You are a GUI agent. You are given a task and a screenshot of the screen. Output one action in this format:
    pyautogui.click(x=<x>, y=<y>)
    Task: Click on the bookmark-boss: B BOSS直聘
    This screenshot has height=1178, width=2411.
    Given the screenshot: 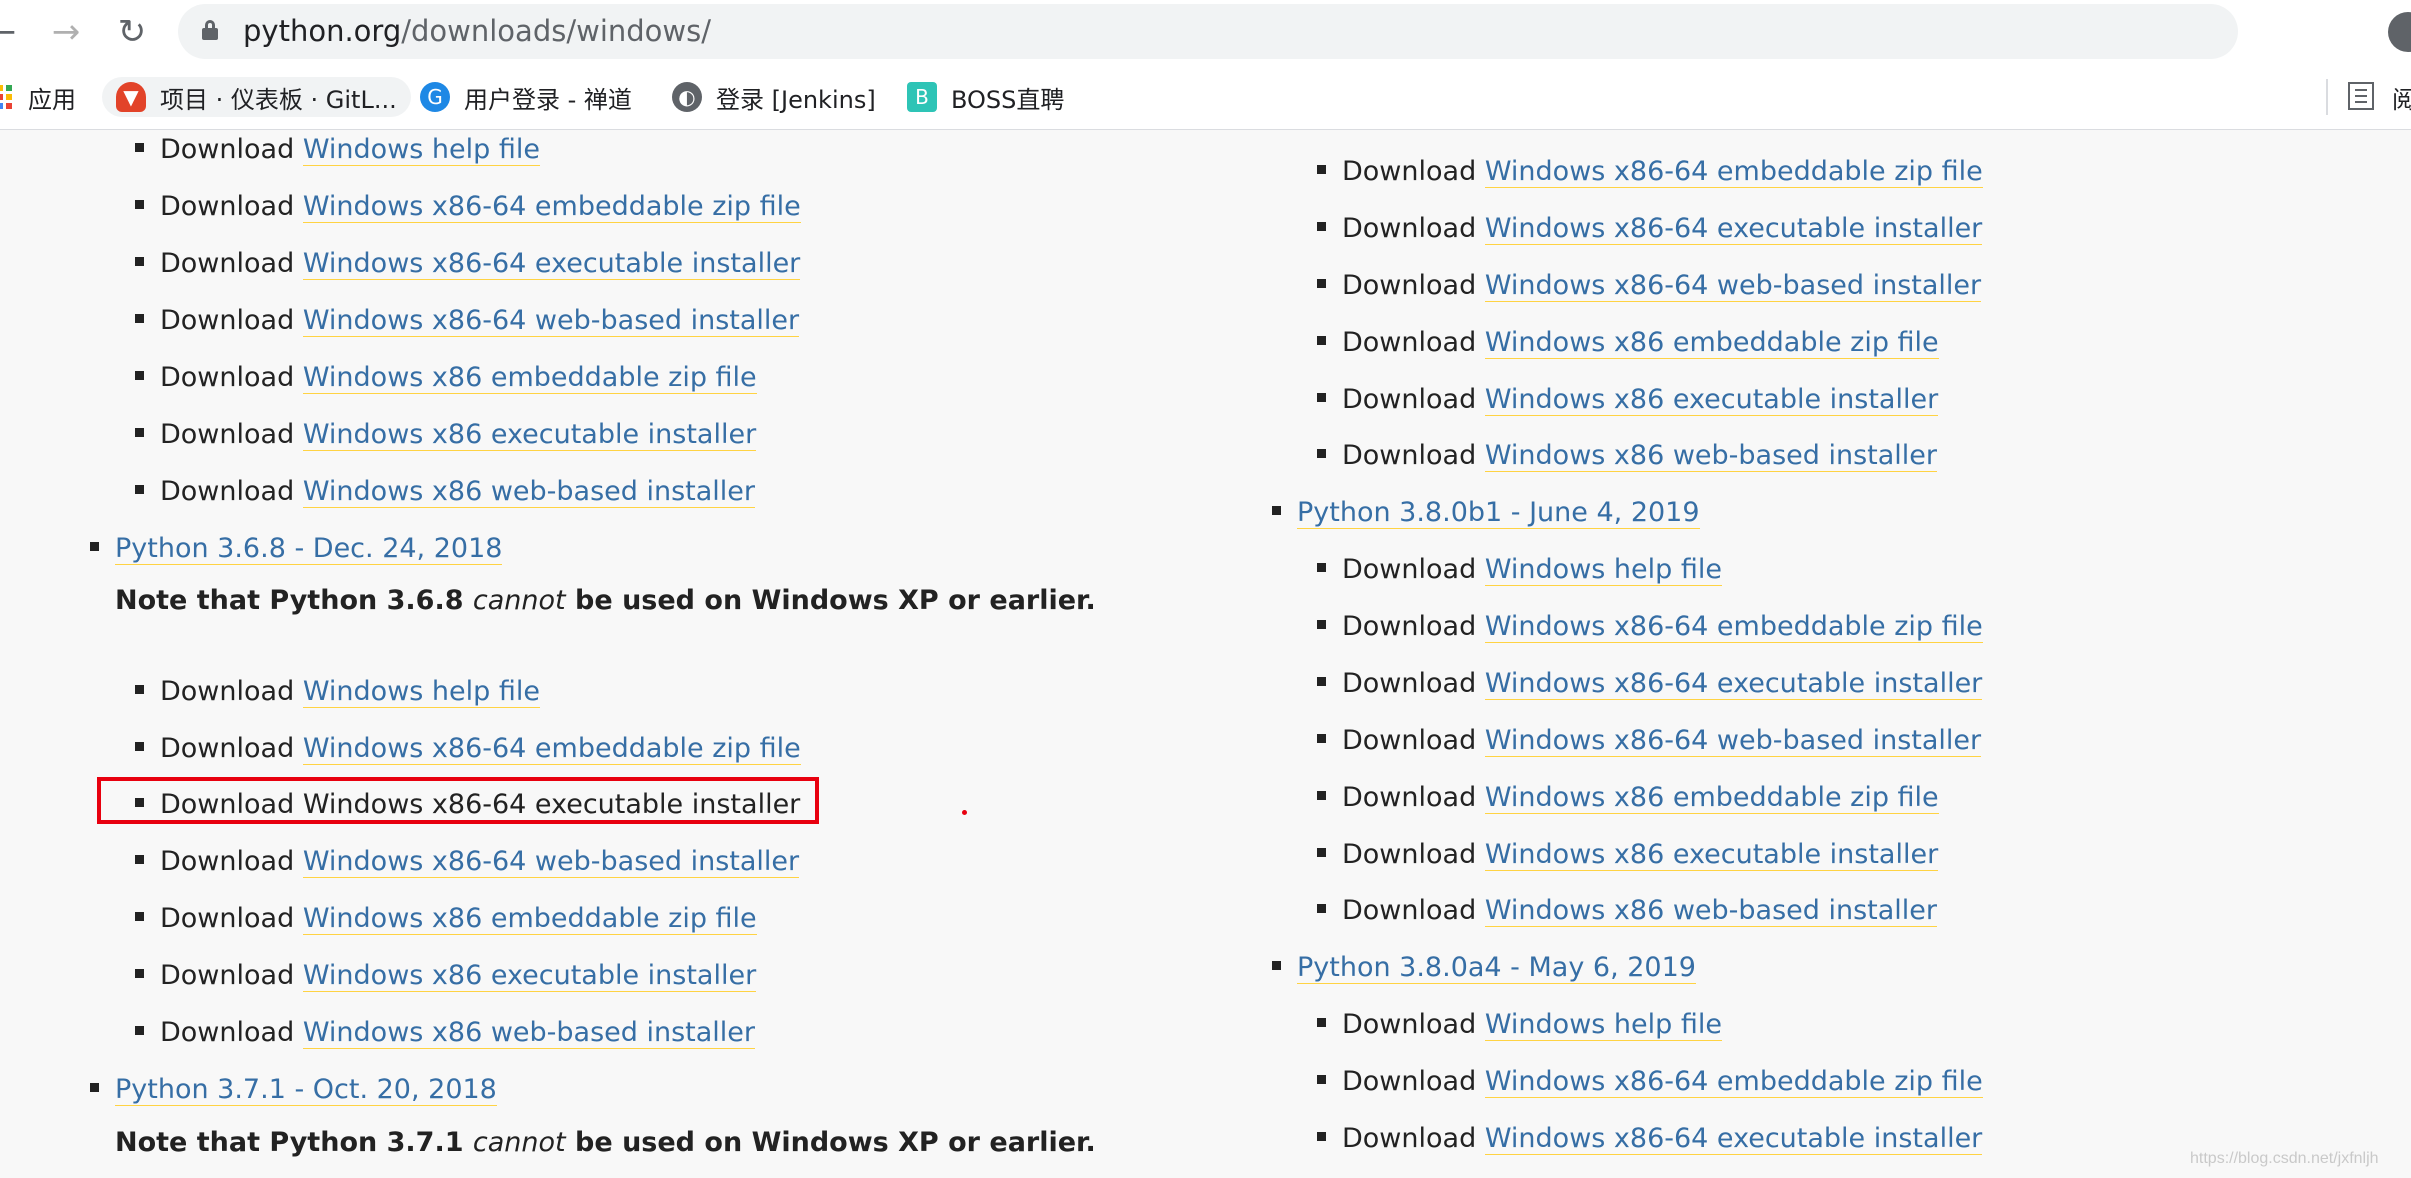 What is the action you would take?
    pyautogui.click(x=985, y=97)
    